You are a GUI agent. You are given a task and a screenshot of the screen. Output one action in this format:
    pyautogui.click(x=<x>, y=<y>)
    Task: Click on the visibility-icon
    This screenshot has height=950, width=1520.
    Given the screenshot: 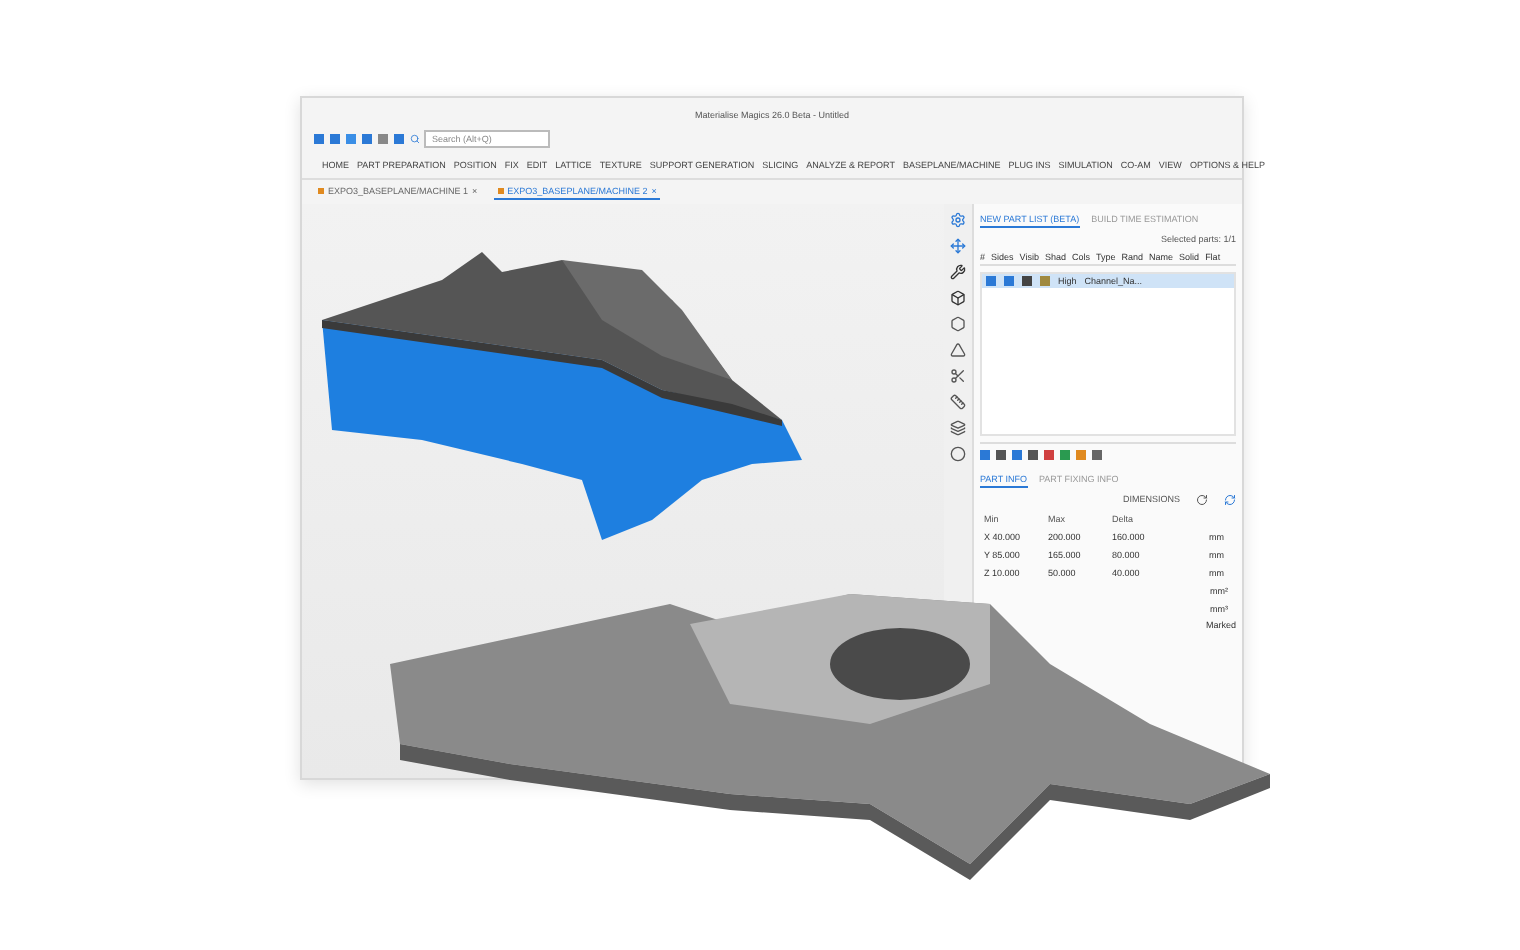 What is the action you would take?
    pyautogui.click(x=991, y=281)
    